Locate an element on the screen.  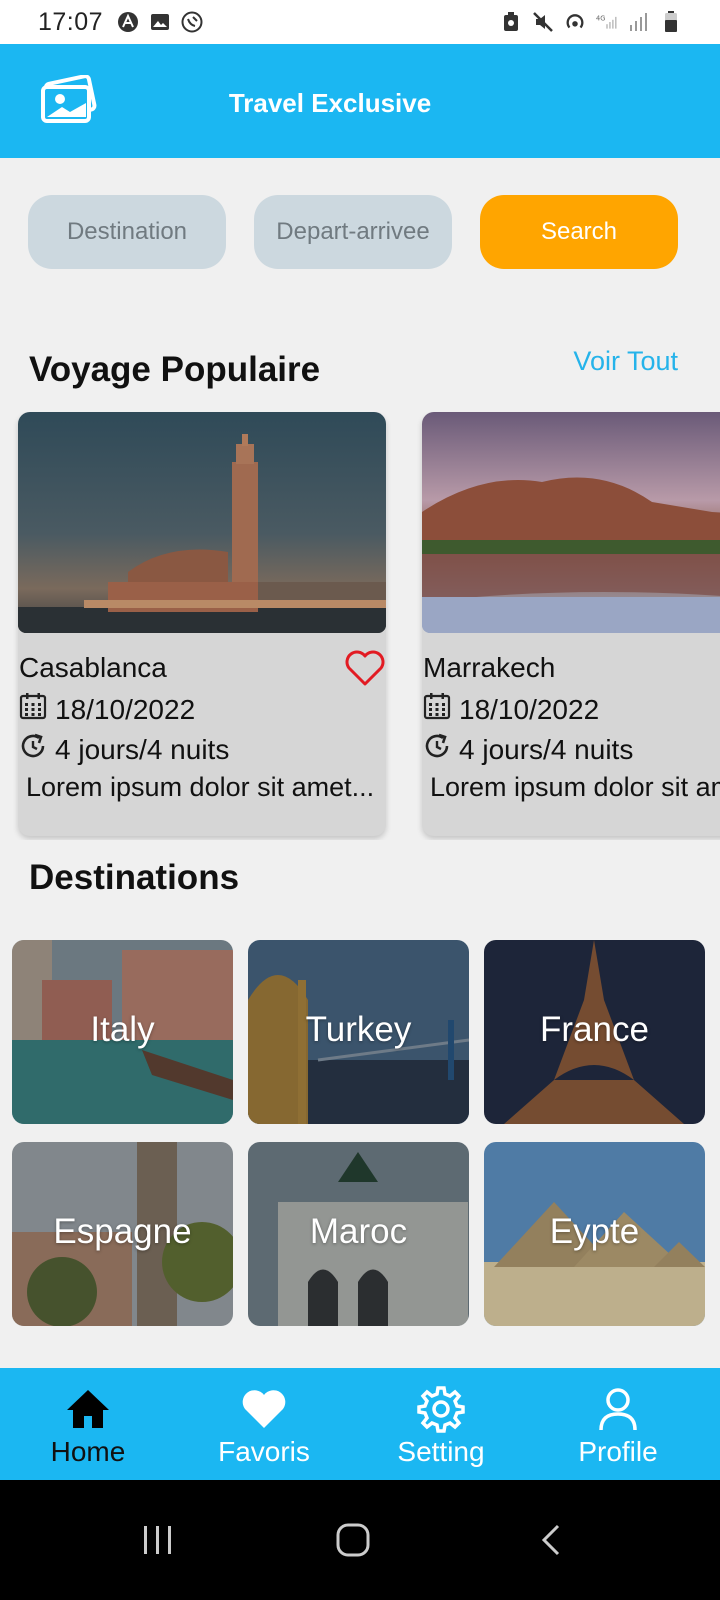
signal-icon is located at coordinates (639, 22).